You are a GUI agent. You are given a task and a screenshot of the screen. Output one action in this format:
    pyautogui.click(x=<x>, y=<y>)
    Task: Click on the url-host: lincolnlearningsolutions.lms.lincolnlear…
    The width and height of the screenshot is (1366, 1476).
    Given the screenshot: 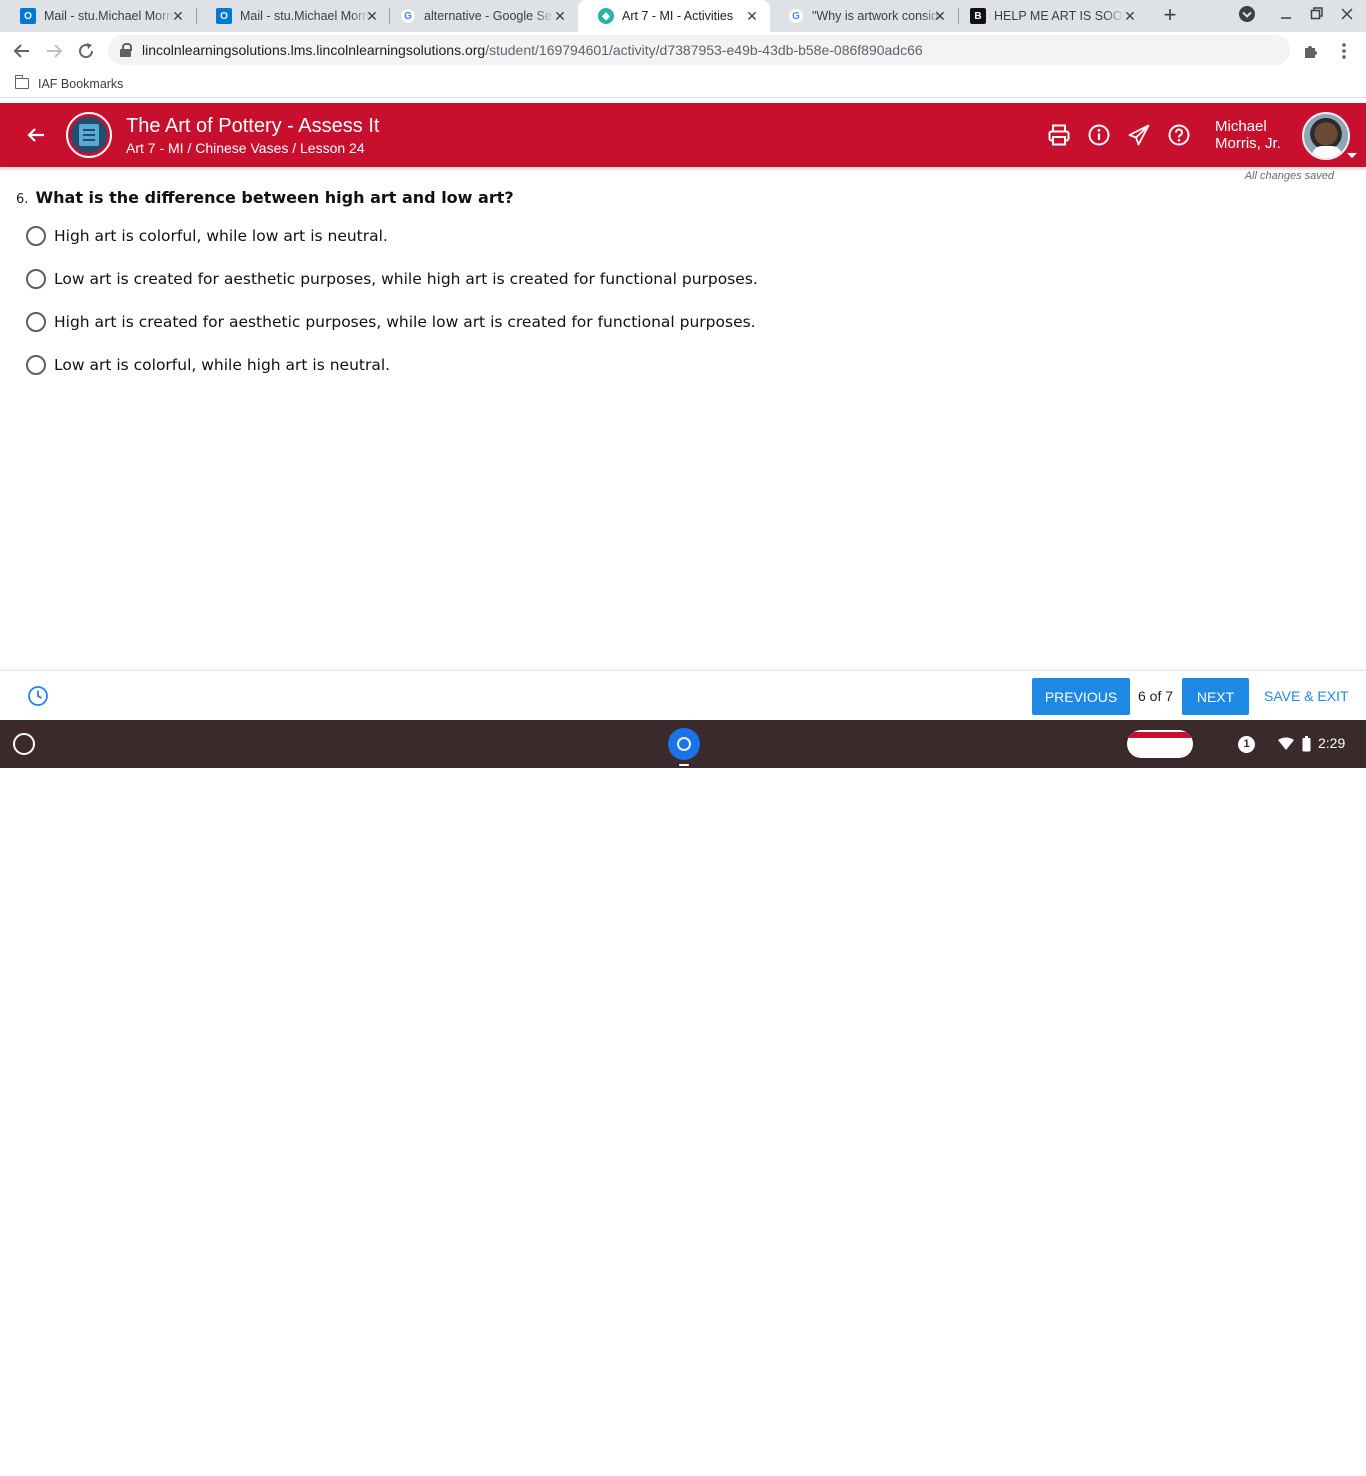 What is the action you would take?
    pyautogui.click(x=314, y=50)
    